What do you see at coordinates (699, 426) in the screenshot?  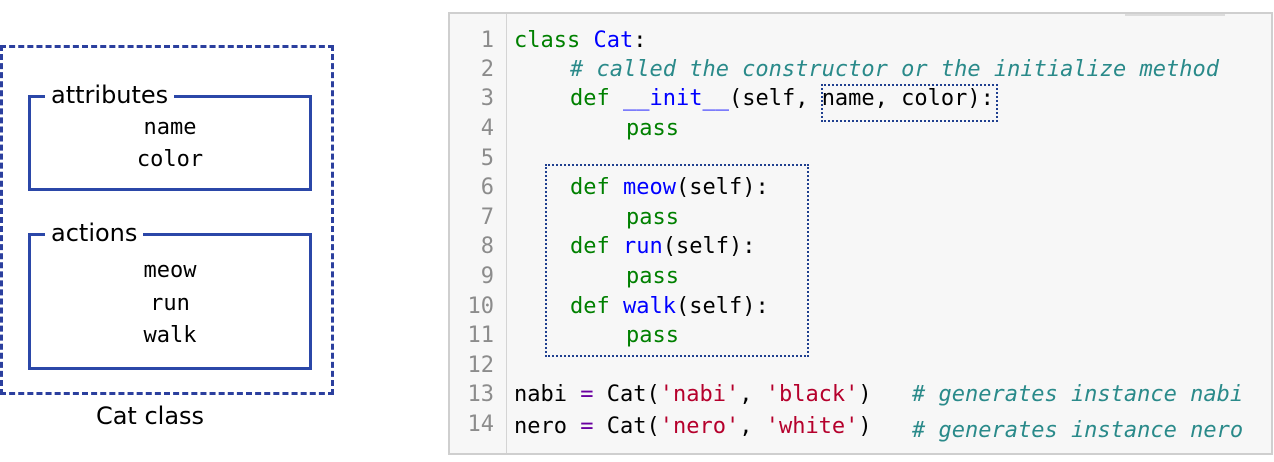 I see `string-nero: 'nero'` at bounding box center [699, 426].